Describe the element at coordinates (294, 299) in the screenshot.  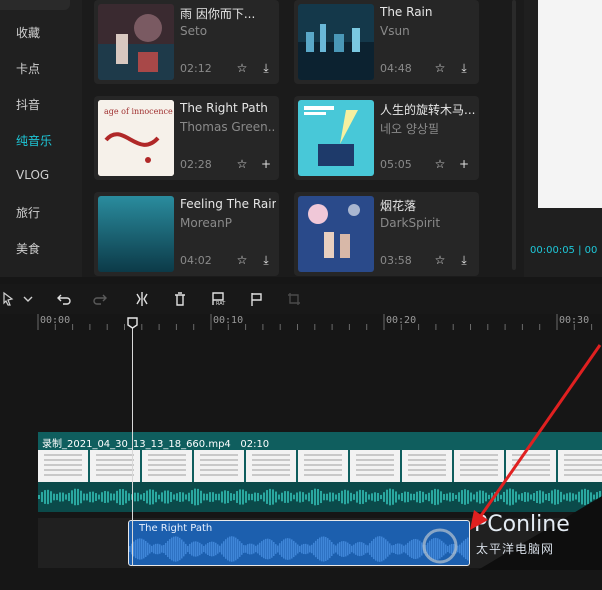
I see `crop-icon` at that location.